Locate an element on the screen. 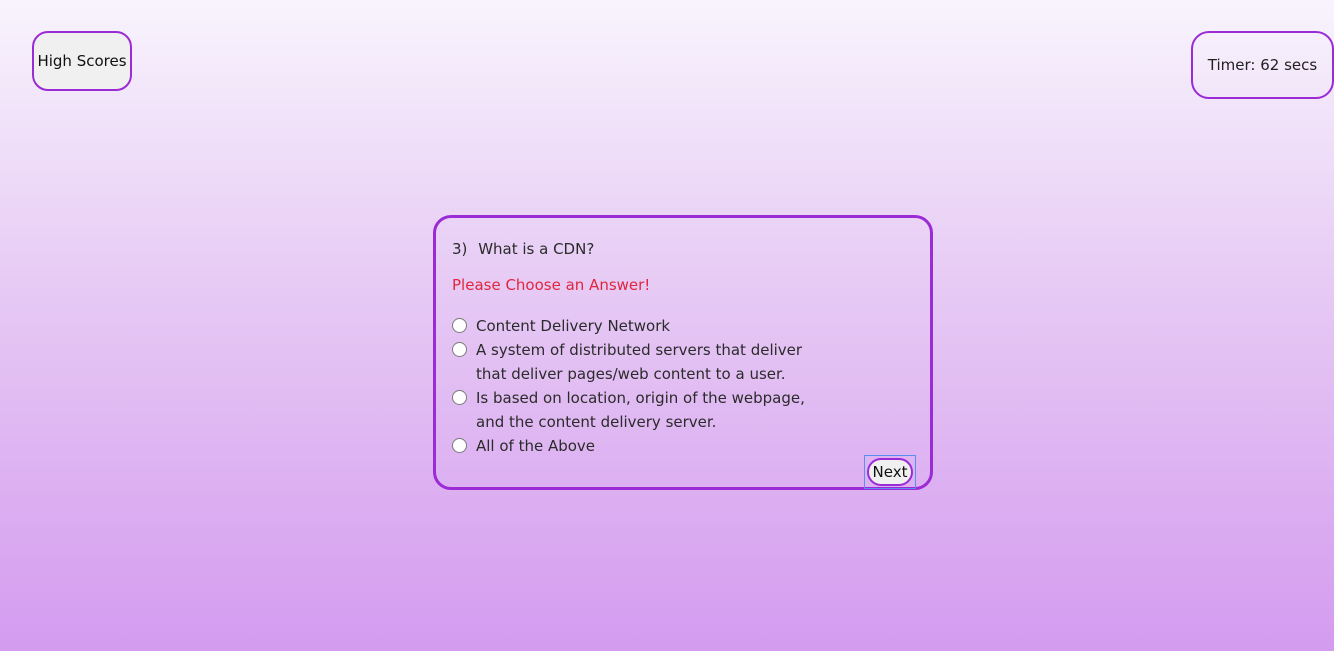  next-button-focus-ring: Next is located at coordinates (890, 472).